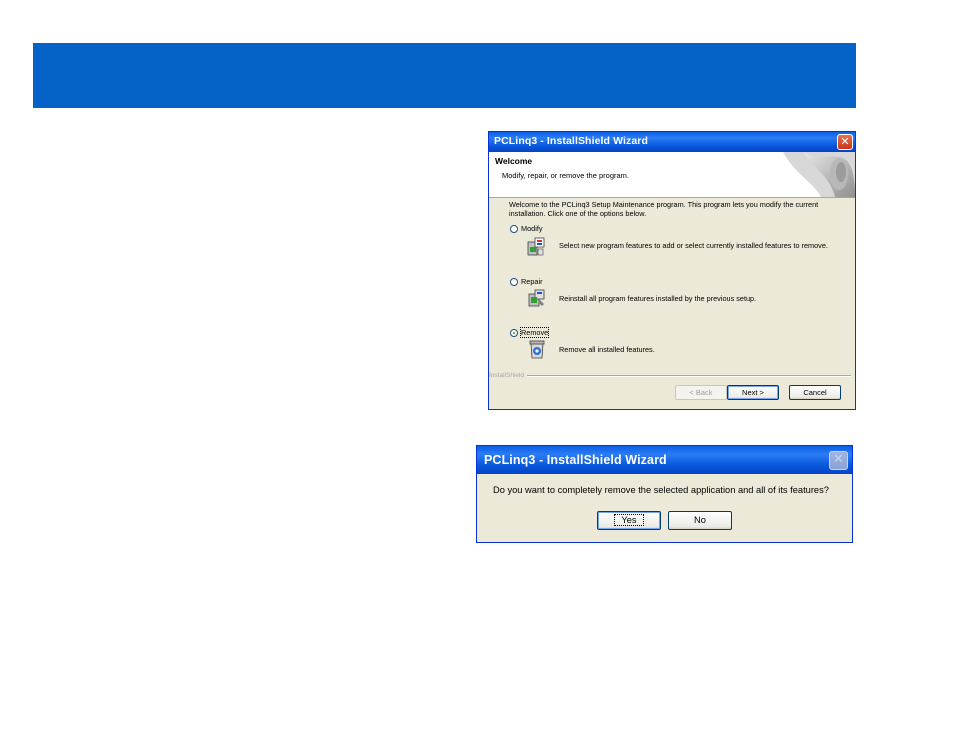  I want to click on remove-option: Remove, so click(530, 332).